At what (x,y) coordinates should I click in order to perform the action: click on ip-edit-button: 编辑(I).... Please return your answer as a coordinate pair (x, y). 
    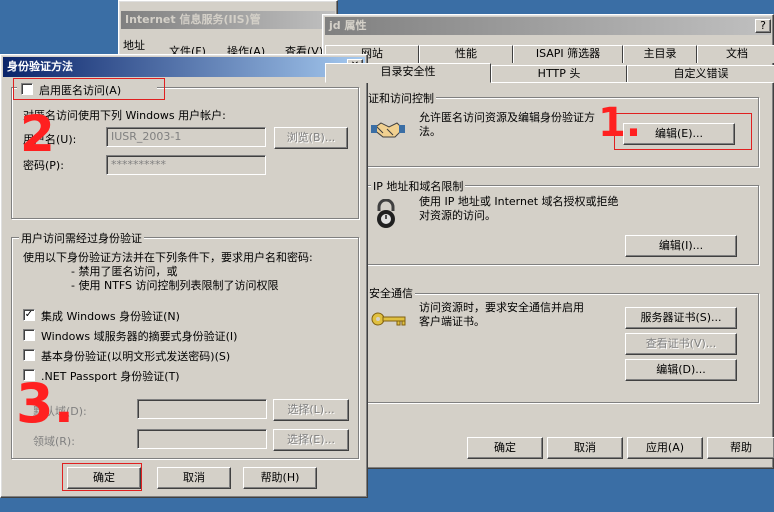
    Looking at the image, I should click on (681, 246).